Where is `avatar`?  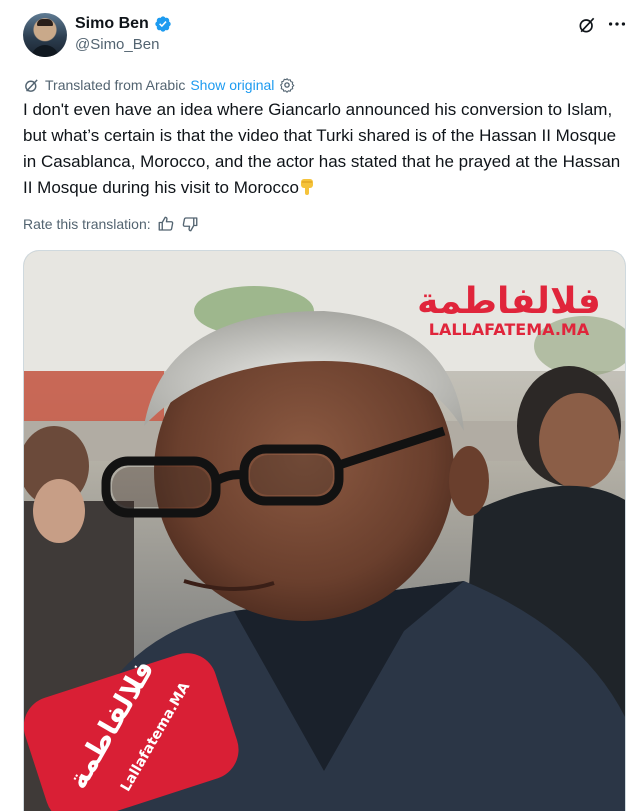 avatar is located at coordinates (45, 35).